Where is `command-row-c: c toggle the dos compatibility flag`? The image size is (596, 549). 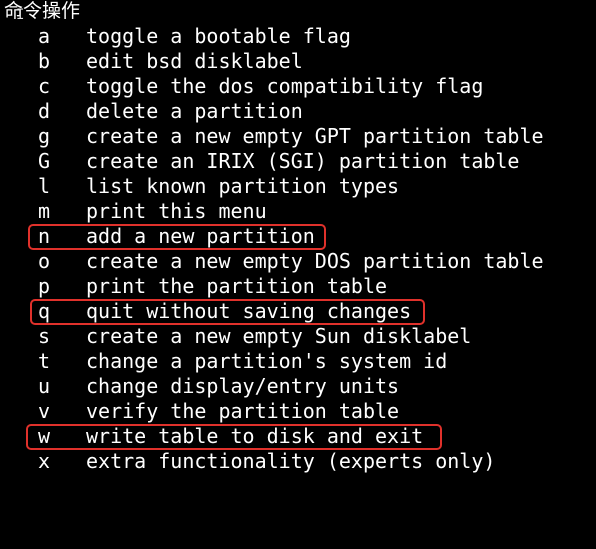
command-row-c: c toggle the dos compatibility flag is located at coordinates (298, 86).